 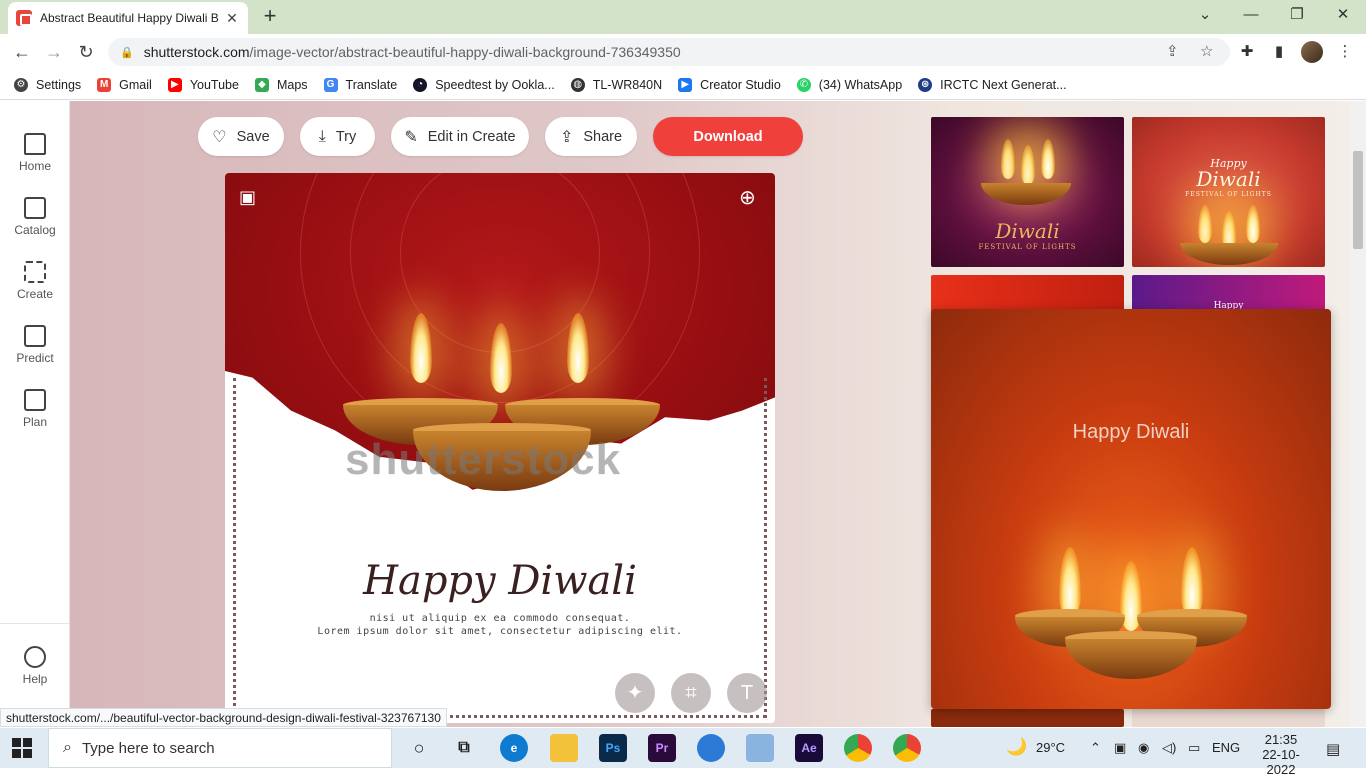 What do you see at coordinates (124, 84) in the screenshot?
I see `bookmark-gmail: M Gmail` at bounding box center [124, 84].